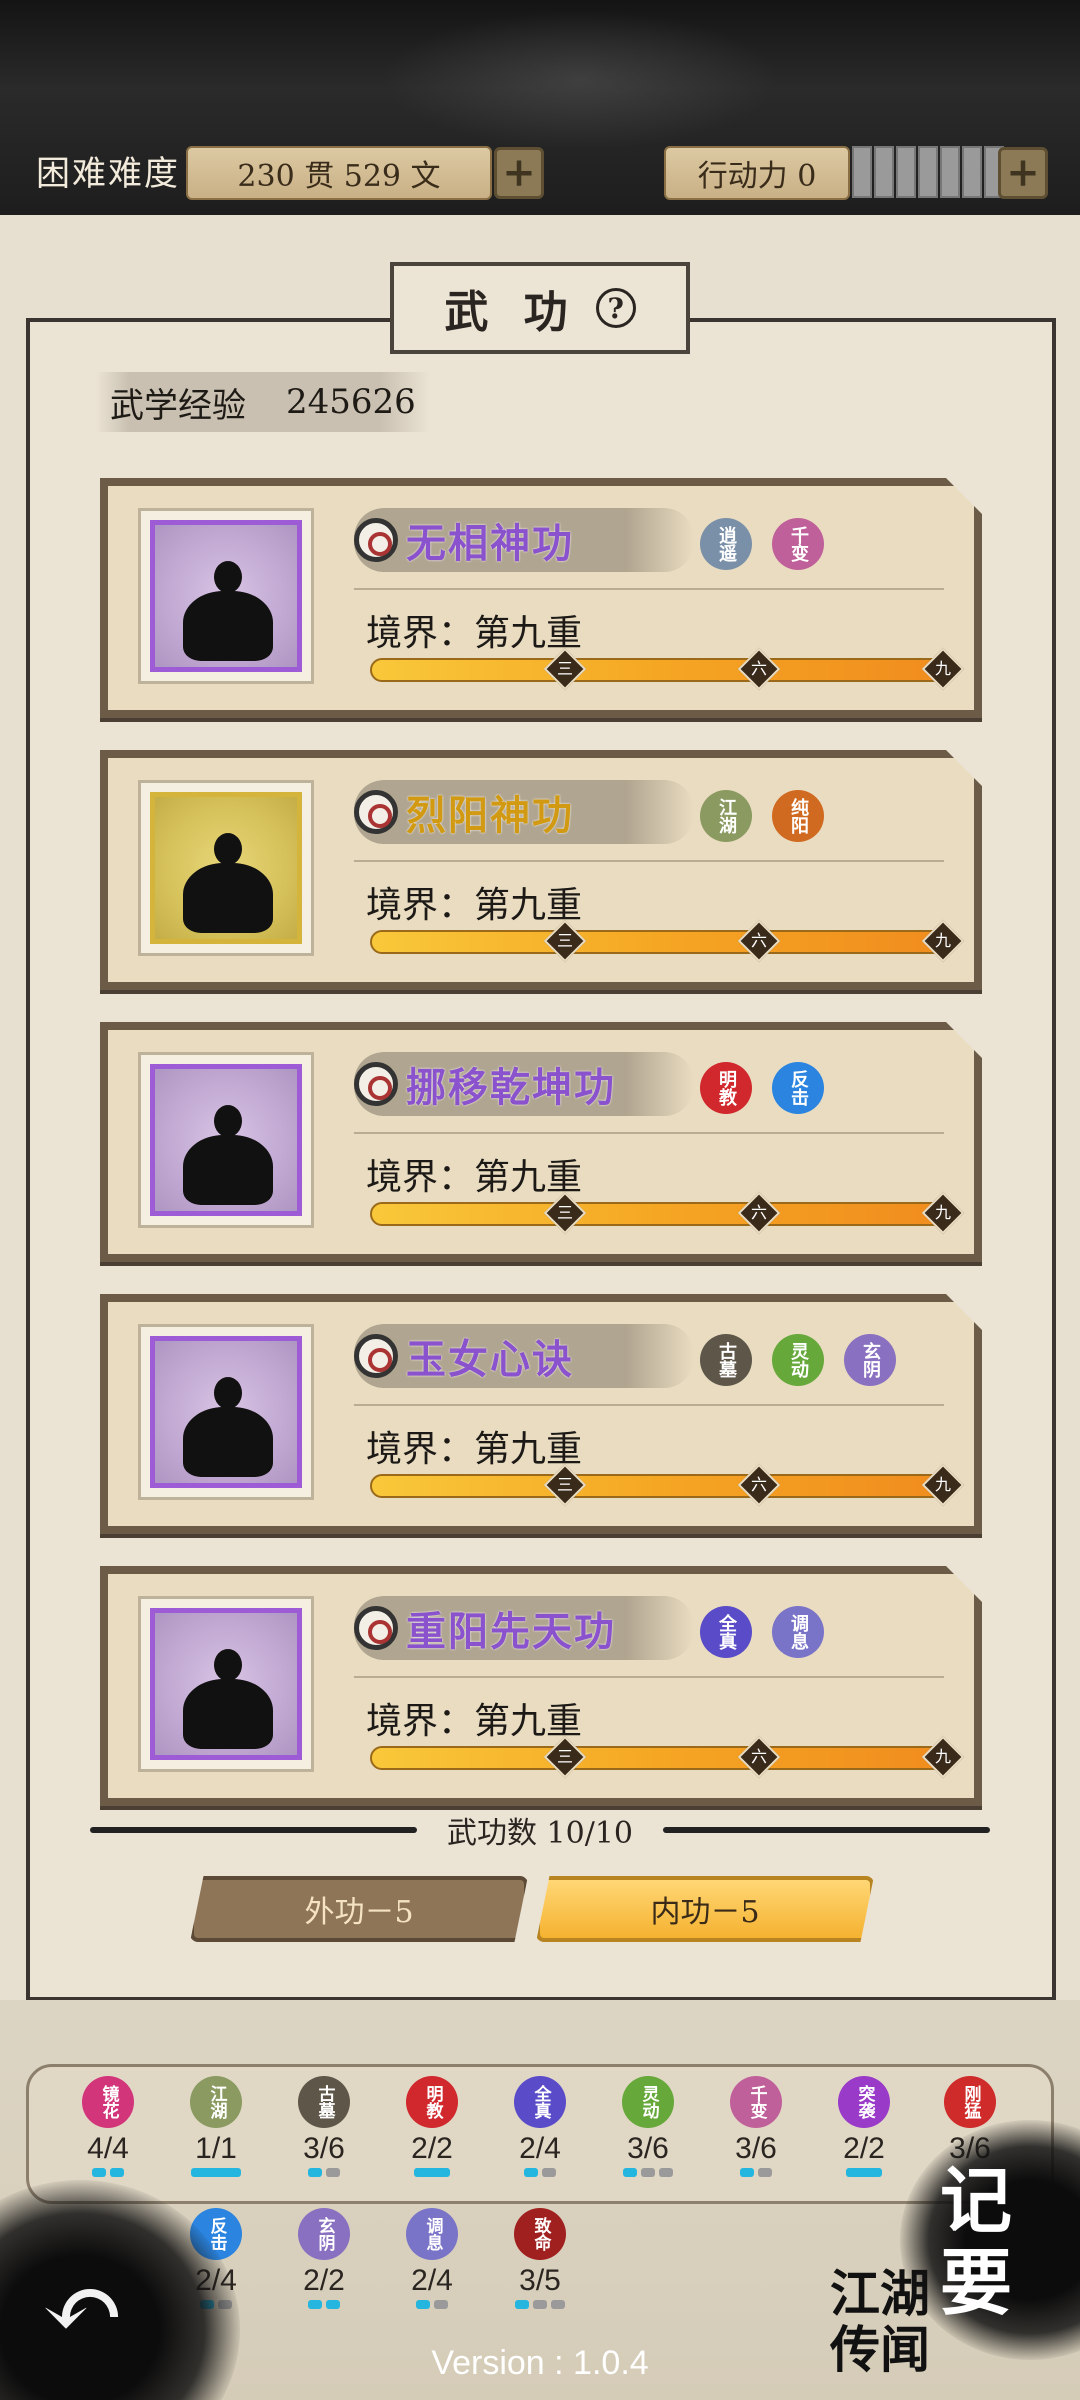 This screenshot has width=1080, height=2400. I want to click on faction-item: 江湖 1/1, so click(216, 2126).